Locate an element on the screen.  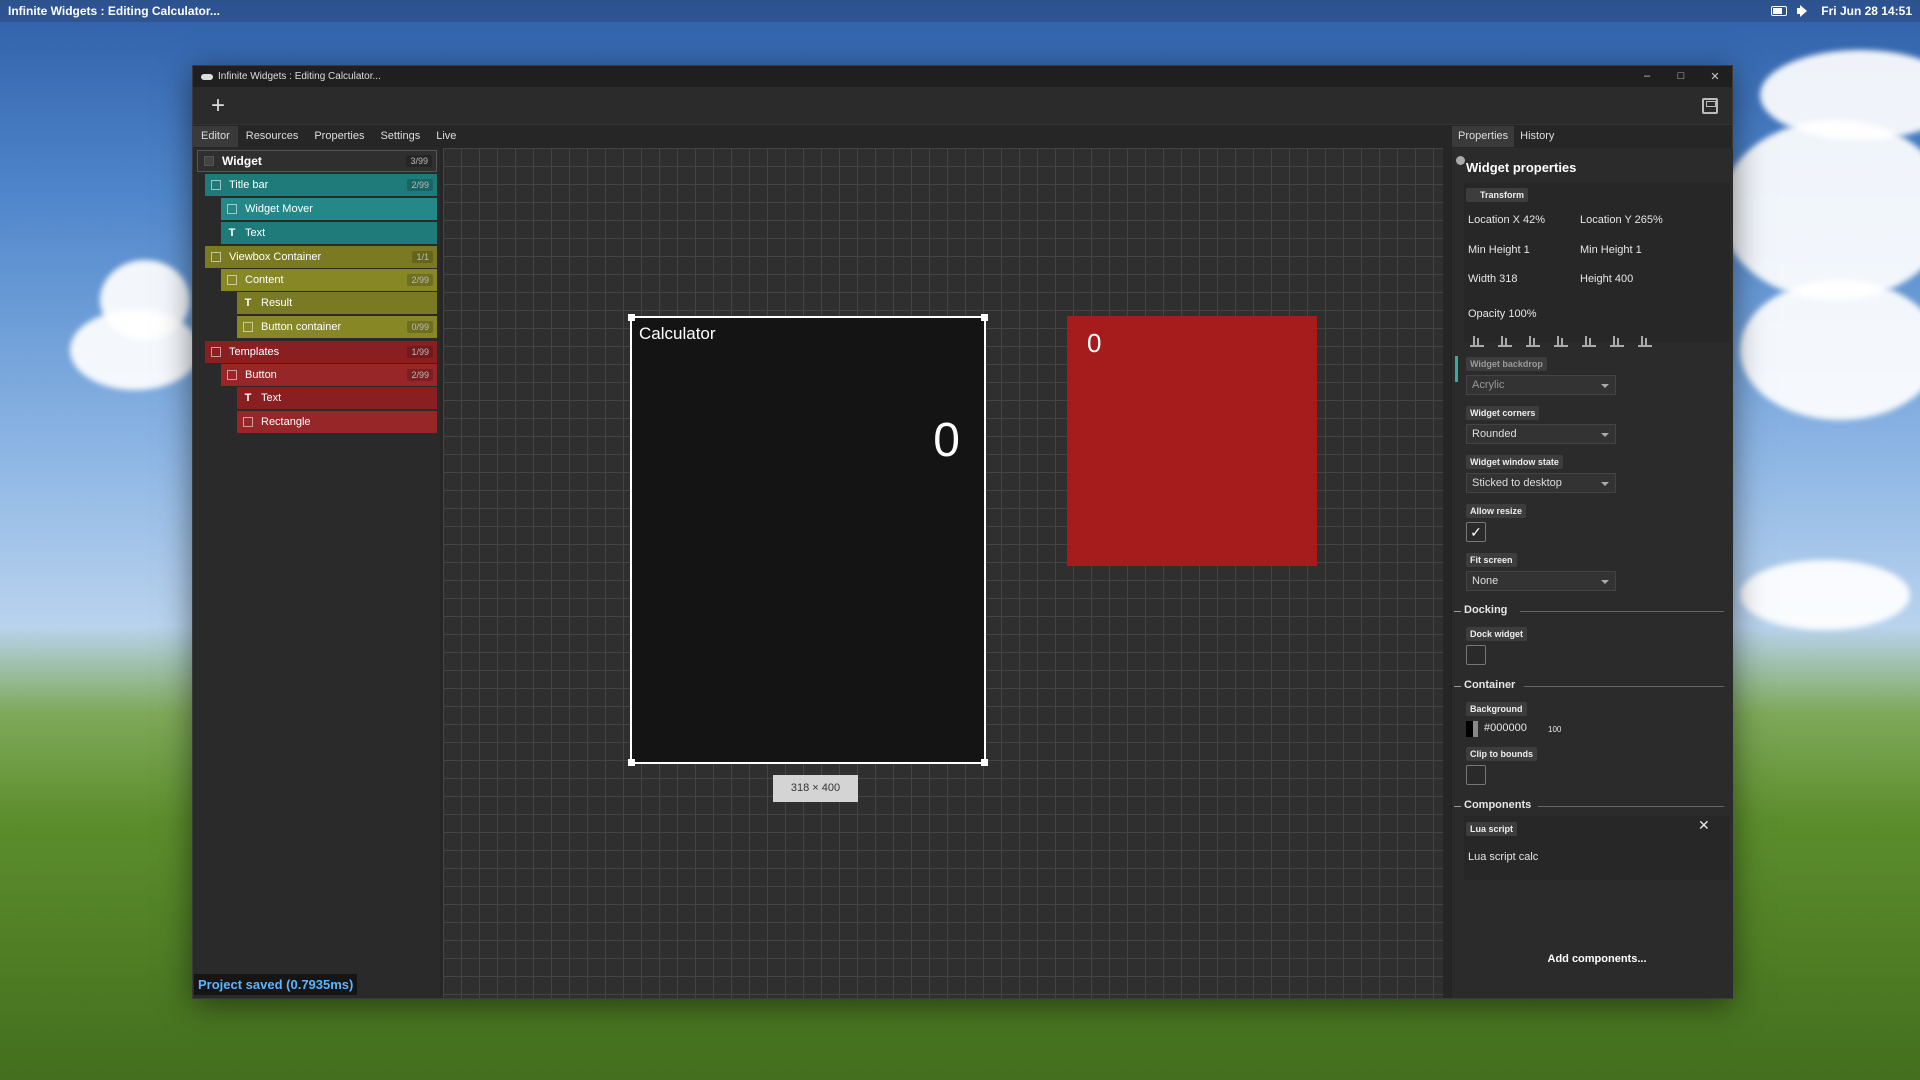
tree-node-label: Text is located at coordinates (255, 233).